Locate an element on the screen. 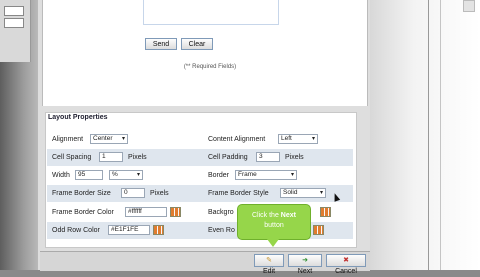 The width and height of the screenshot is (480, 277). tutorial-tooltip: Click the Next button is located at coordinates (274, 222).